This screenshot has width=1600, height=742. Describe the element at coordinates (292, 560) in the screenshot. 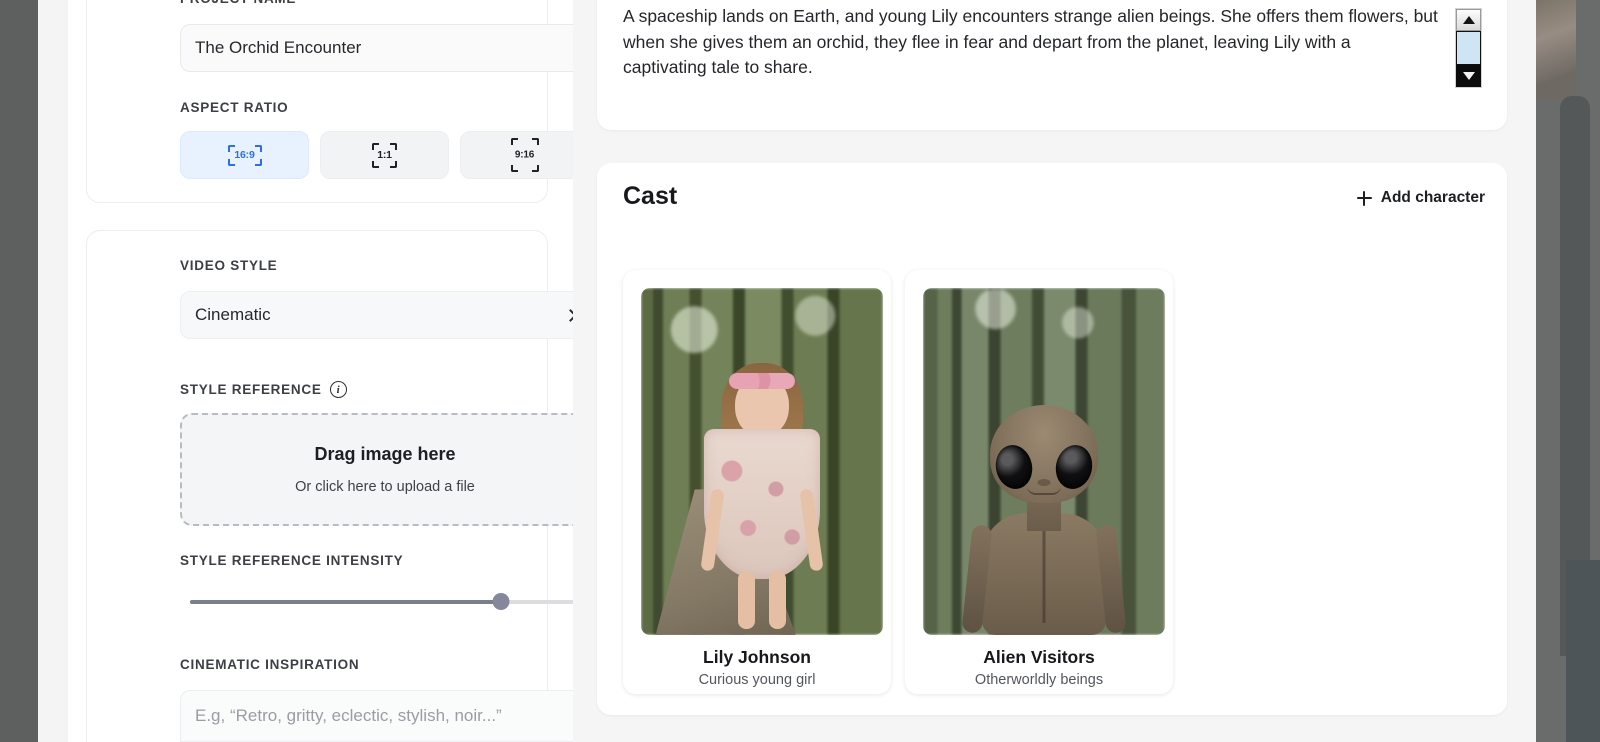

I see `style-reference-intensity-label: STYLE REFERENCE INTENSITY` at that location.